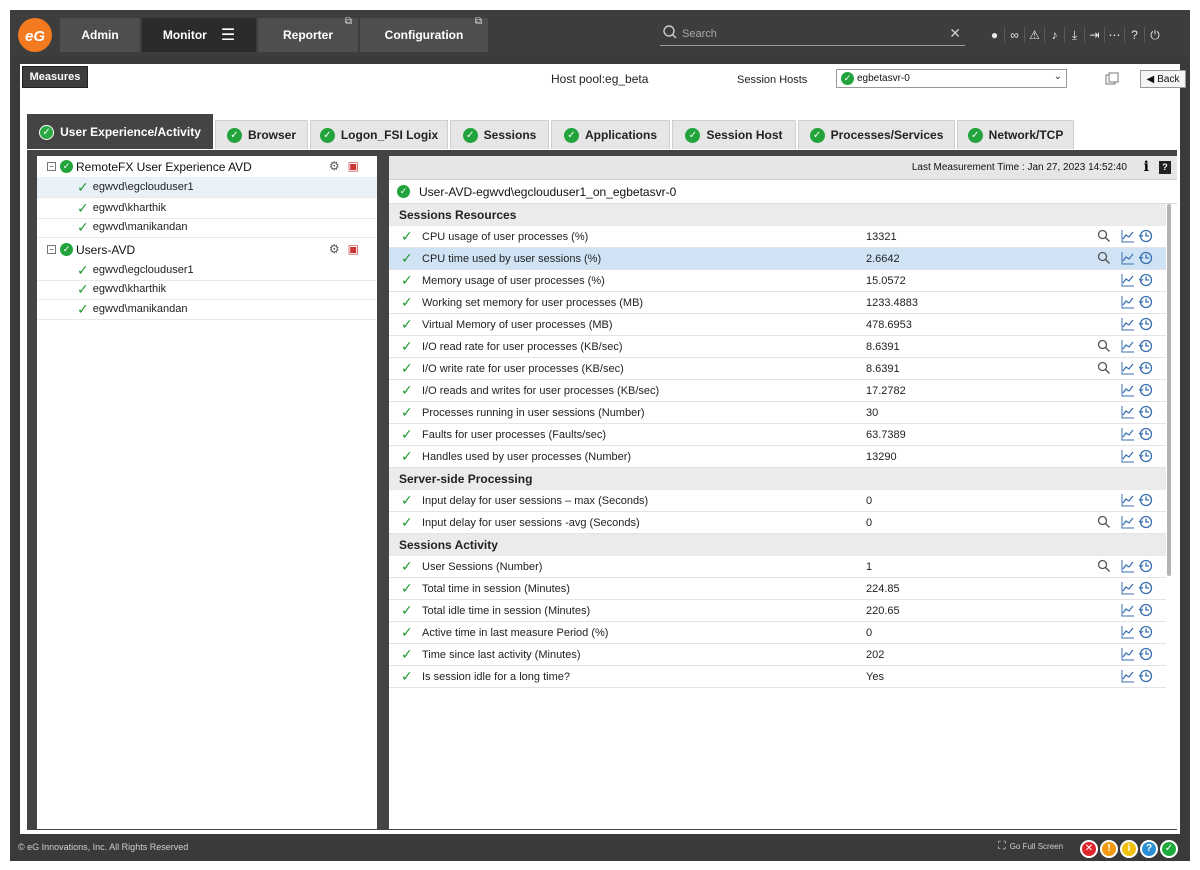 This screenshot has width=1200, height=870. What do you see at coordinates (1035, 35) in the screenshot?
I see `alert-icon: ⚠` at bounding box center [1035, 35].